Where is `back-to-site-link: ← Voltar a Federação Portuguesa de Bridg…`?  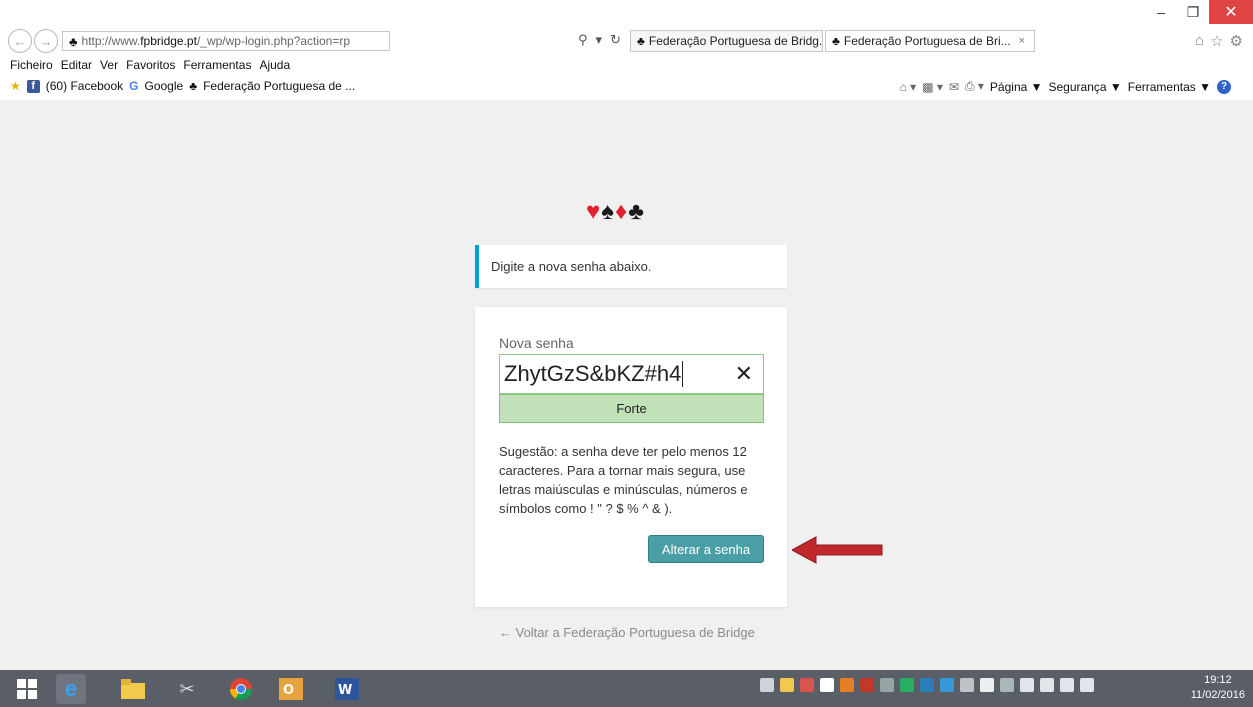
back-to-site-link: ← Voltar a Federação Portuguesa de Bridg… is located at coordinates (627, 632).